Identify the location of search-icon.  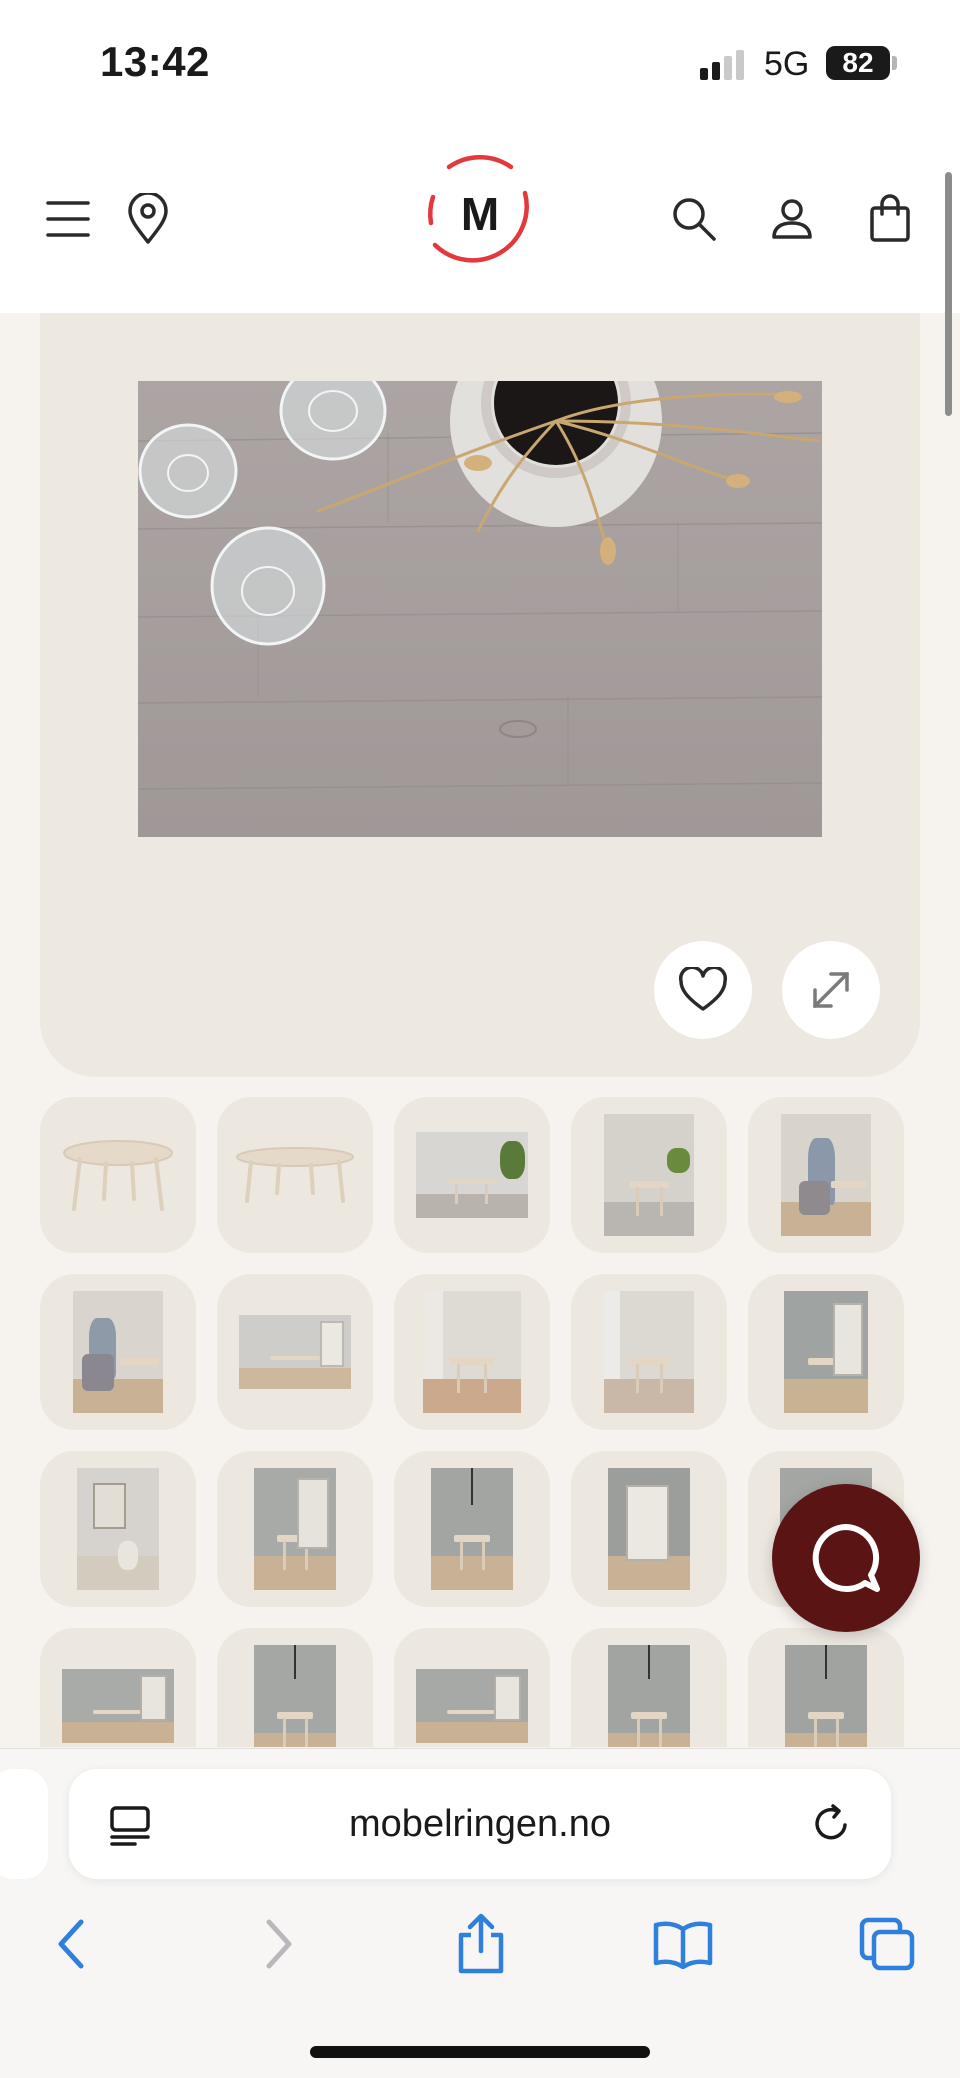
(694, 219).